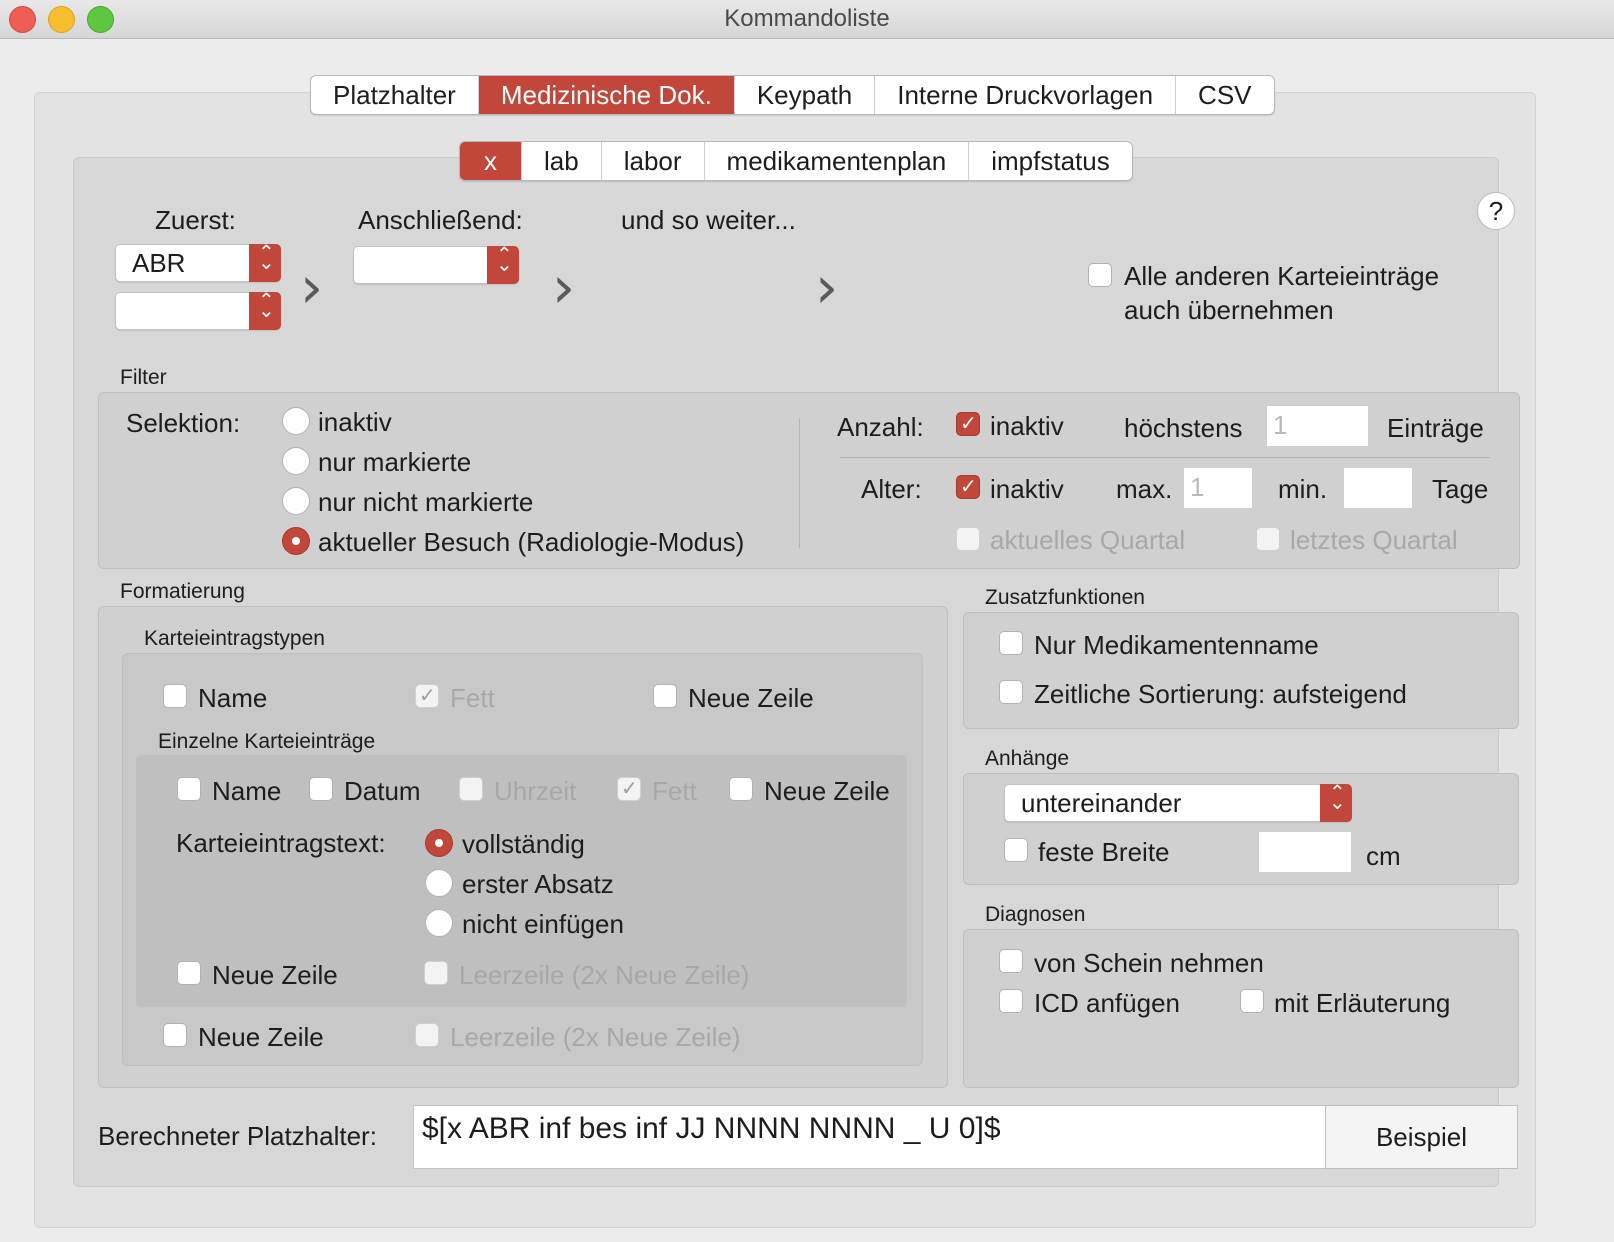  I want to click on last-quarter-checkbox, so click(1268, 539).